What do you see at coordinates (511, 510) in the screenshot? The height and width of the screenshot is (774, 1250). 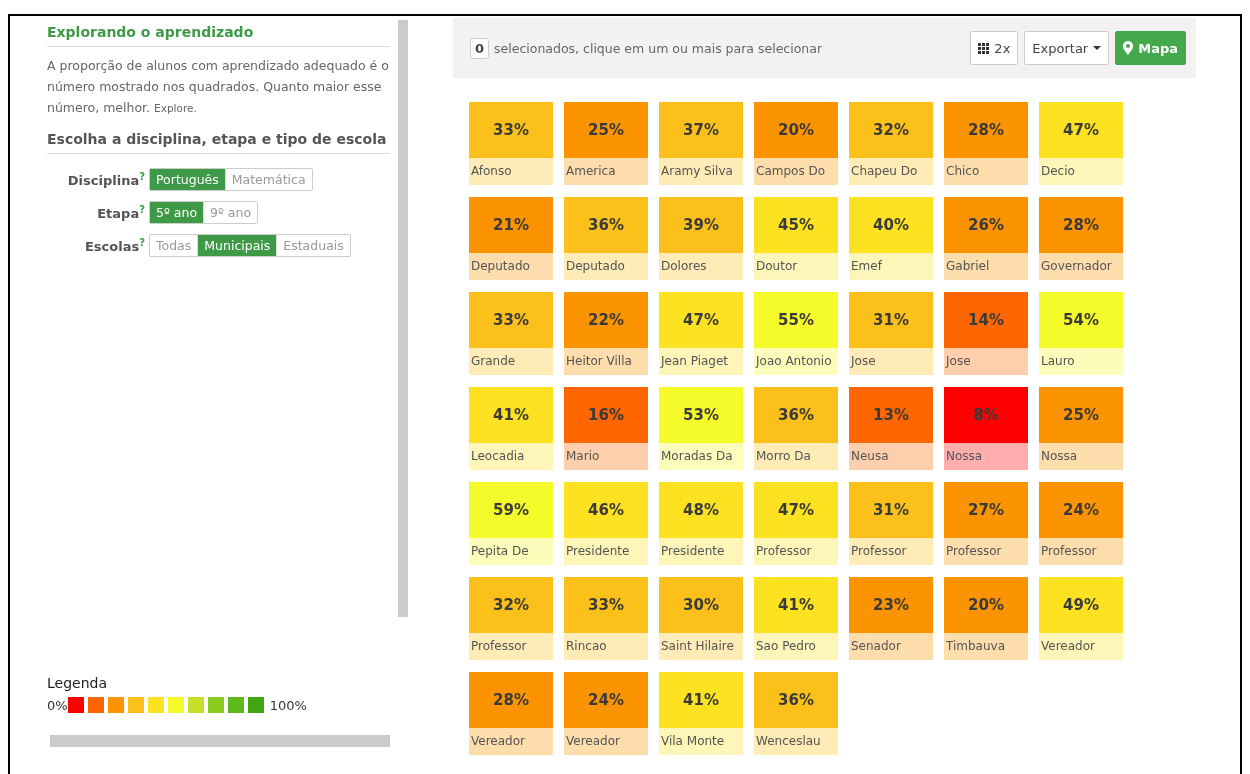 I see `school-tile: 59%` at bounding box center [511, 510].